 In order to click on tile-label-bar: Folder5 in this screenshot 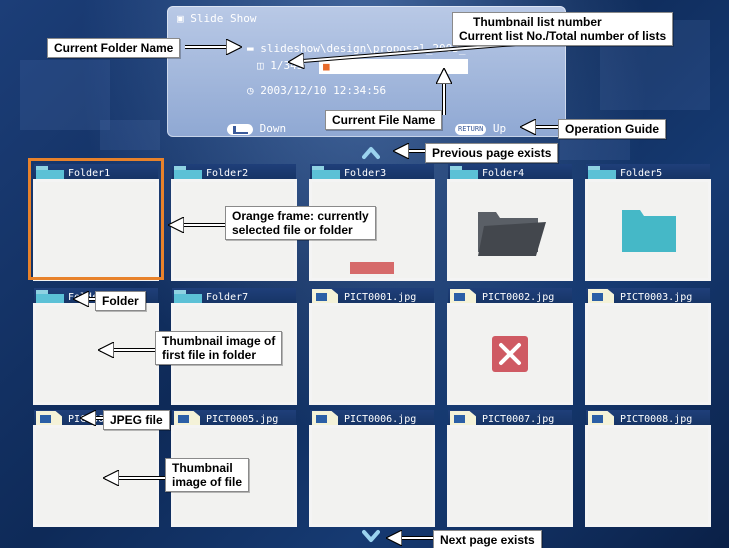, I will do `click(648, 174)`.